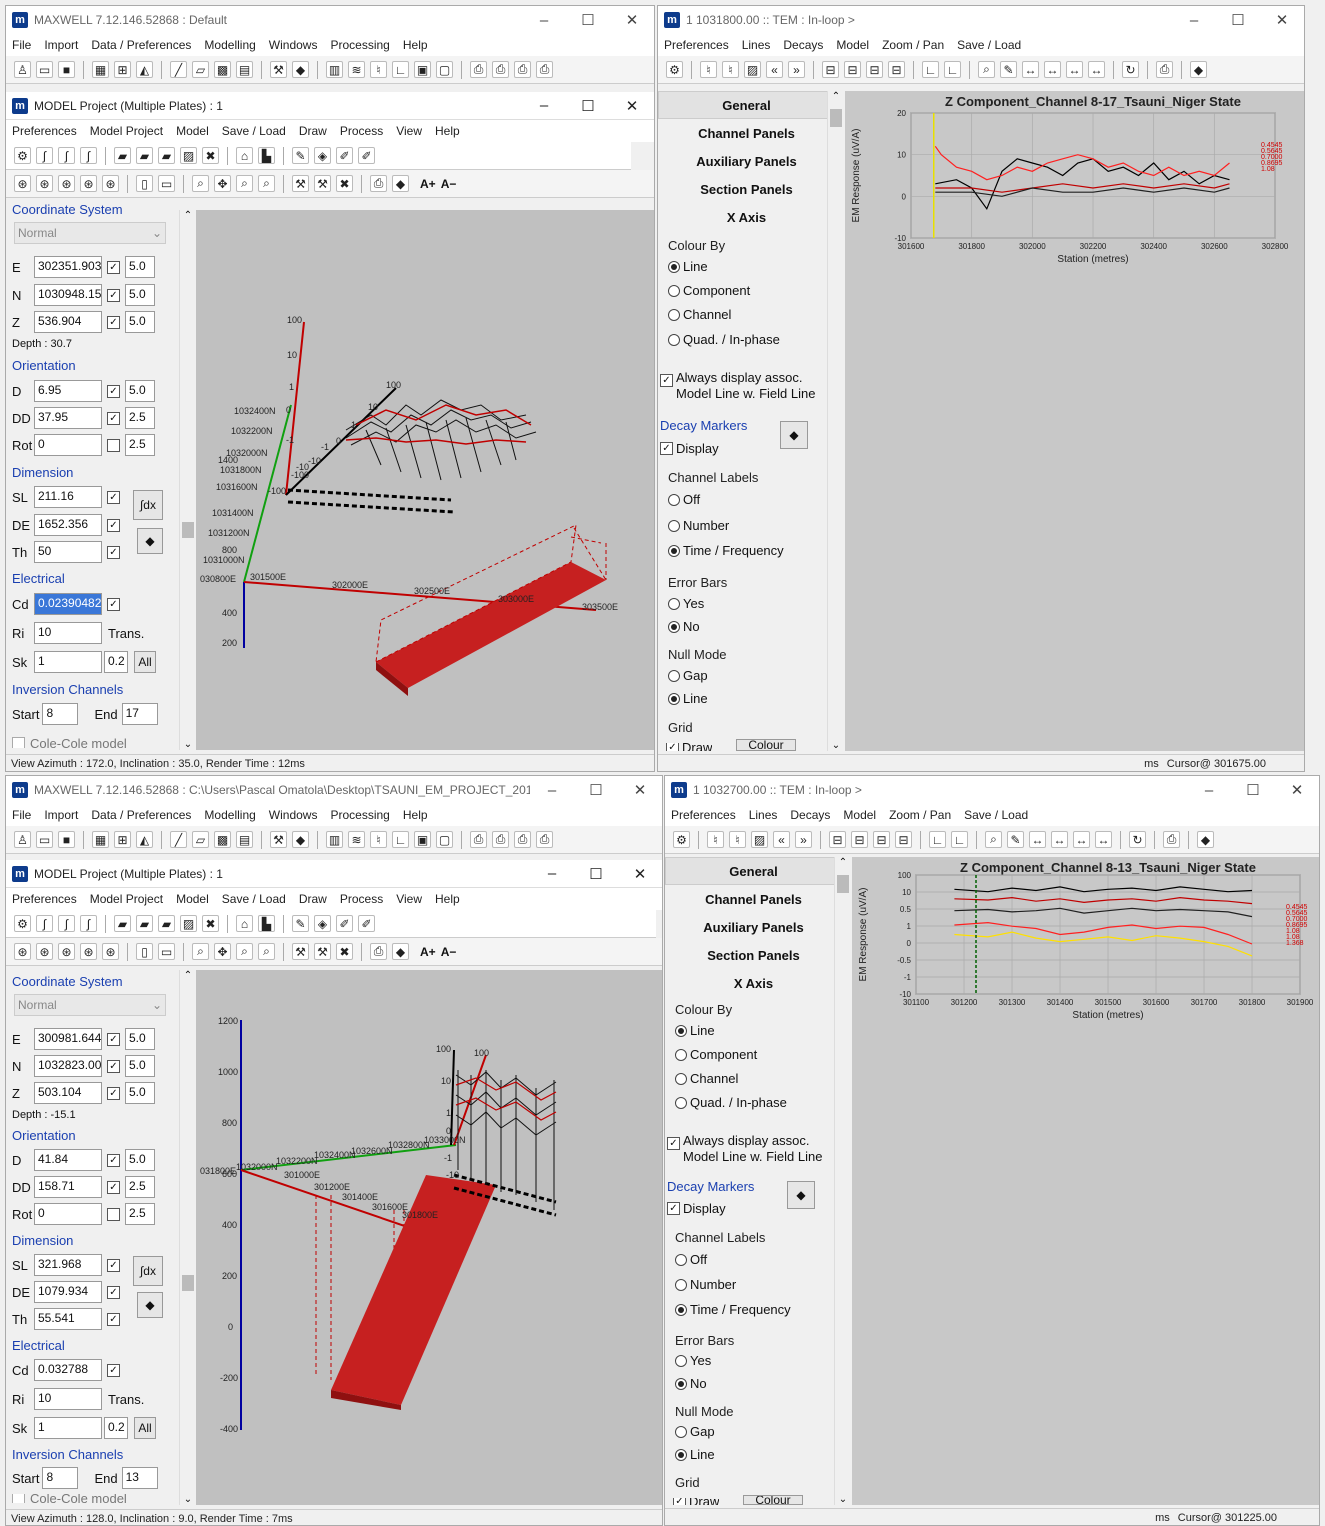 The height and width of the screenshot is (1526, 1325). I want to click on print-red-icon: ⎙, so click(522, 839).